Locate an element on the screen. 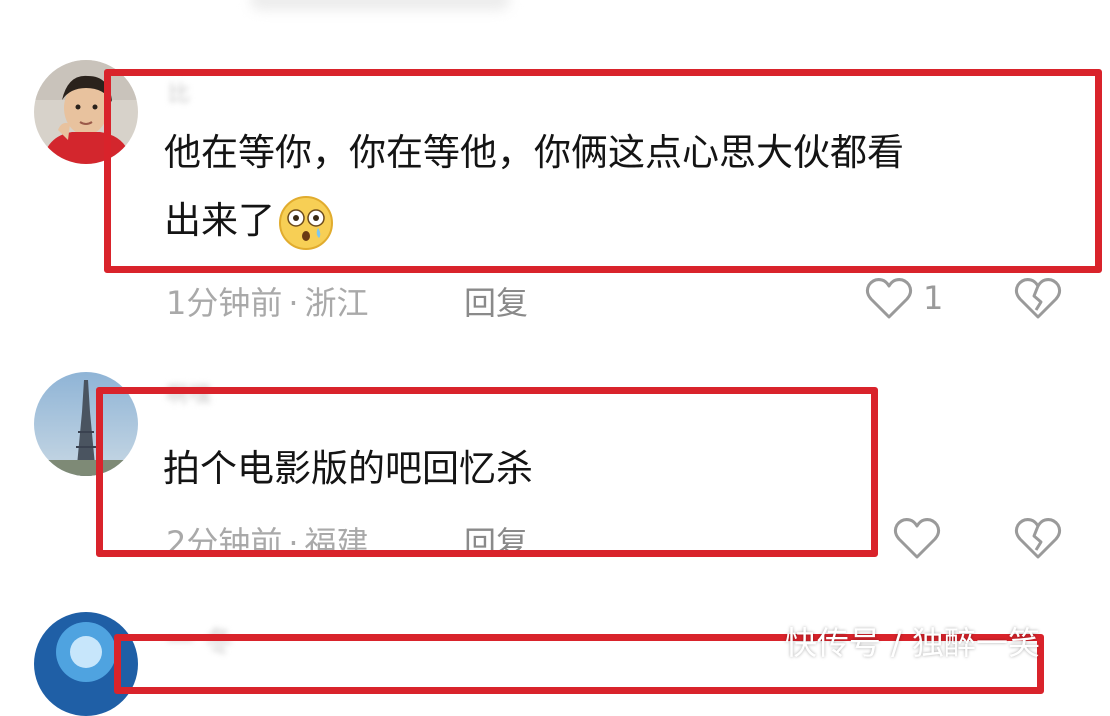  like-button is located at coordinates (917, 538).